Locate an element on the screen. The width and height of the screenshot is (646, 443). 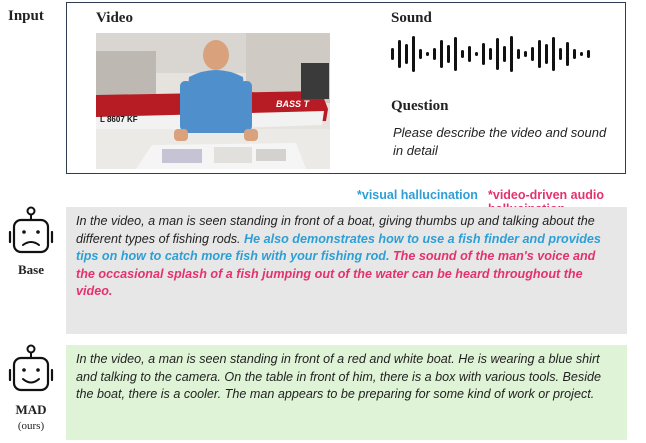
video-frame: BASS T L 8607 KF is located at coordinates (213, 101).